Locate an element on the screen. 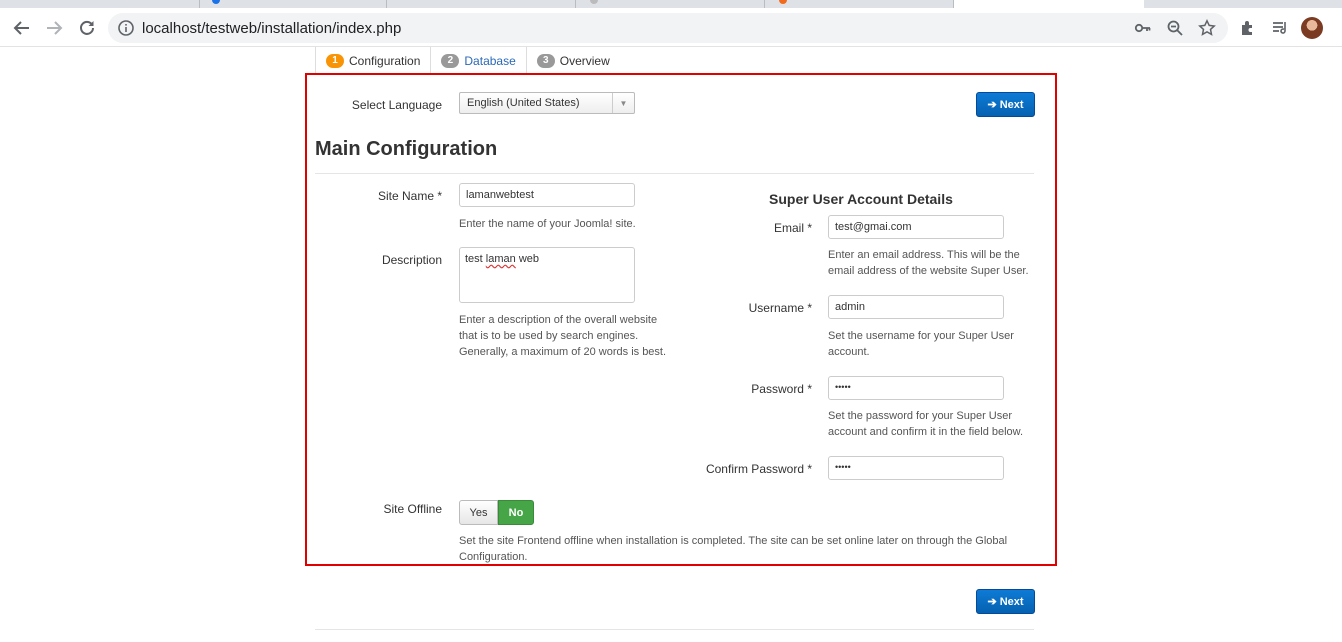 The width and height of the screenshot is (1342, 642). step-label: Overview is located at coordinates (584, 60).